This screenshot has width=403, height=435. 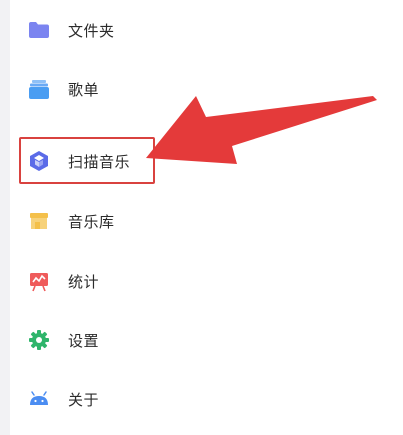 What do you see at coordinates (39, 30) in the screenshot?
I see `folder-icon` at bounding box center [39, 30].